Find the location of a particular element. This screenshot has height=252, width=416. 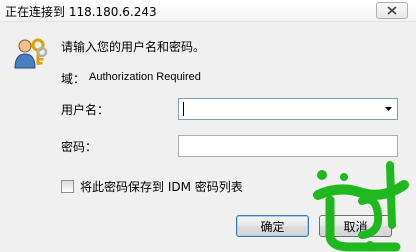

remember-password-option: 将此密码保存到 IDM 密码列表 is located at coordinates (152, 186).